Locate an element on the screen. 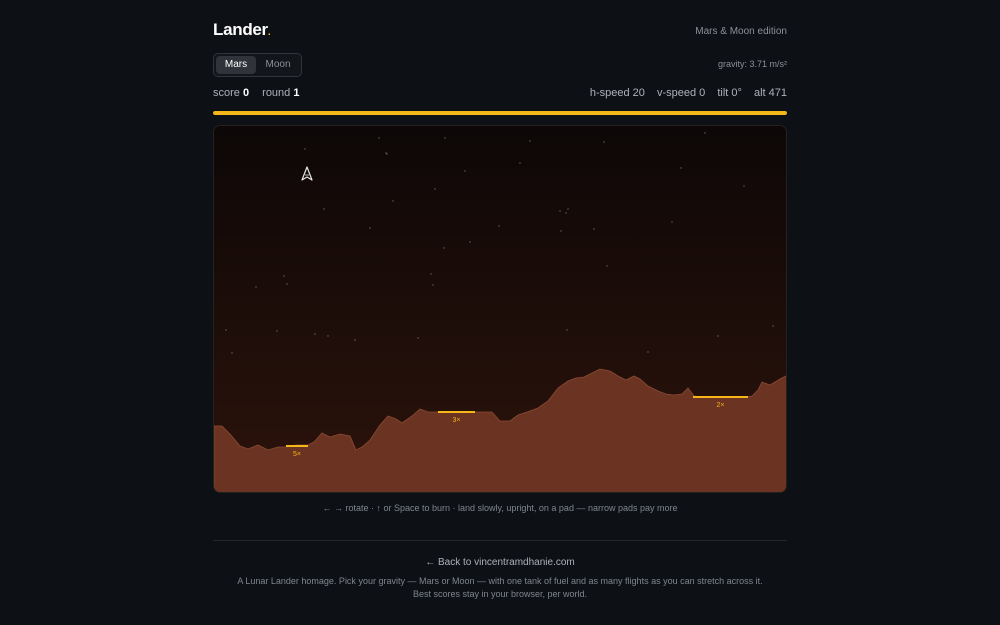 The height and width of the screenshot is (625, 1000). vspeed-readout: v-speed 0 is located at coordinates (681, 93).